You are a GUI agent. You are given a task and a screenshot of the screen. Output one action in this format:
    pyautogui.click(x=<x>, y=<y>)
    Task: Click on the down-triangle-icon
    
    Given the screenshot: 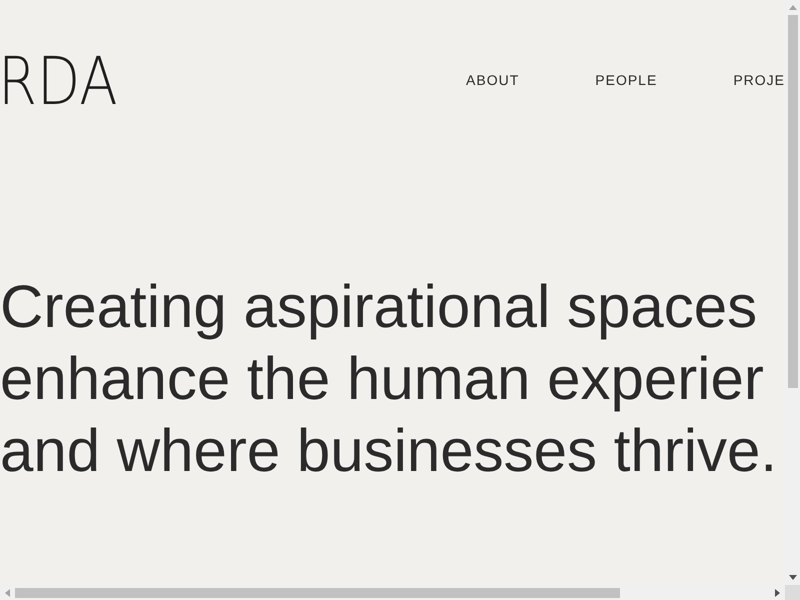 What is the action you would take?
    pyautogui.click(x=792, y=577)
    